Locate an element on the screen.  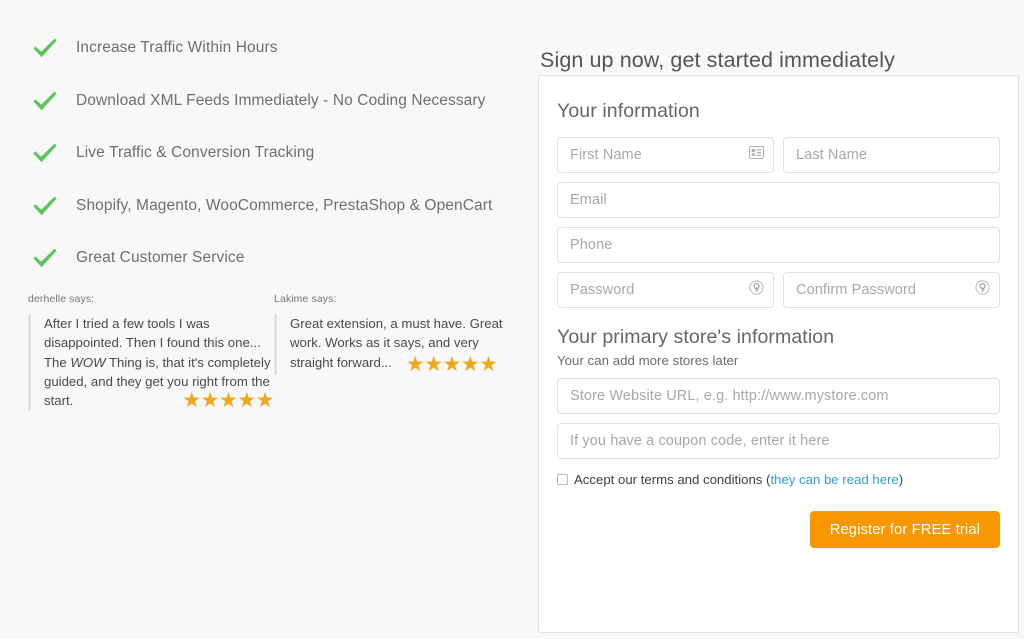
page-title: Sign up now, get started immediately is located at coordinates (717, 60).